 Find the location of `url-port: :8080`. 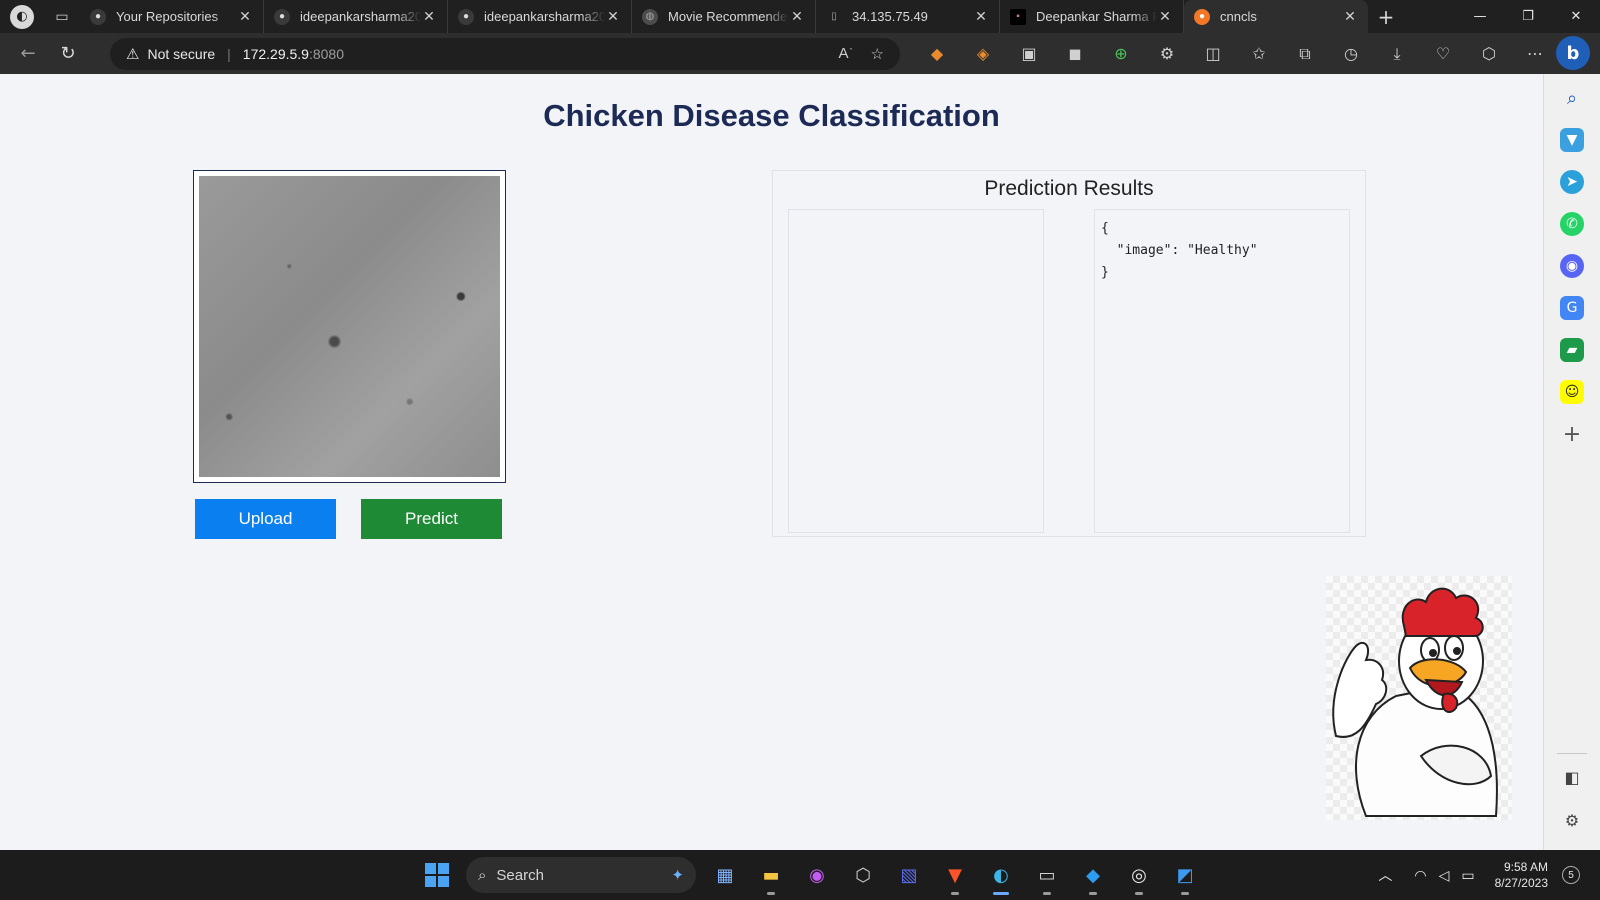

url-port: :8080 is located at coordinates (326, 53).